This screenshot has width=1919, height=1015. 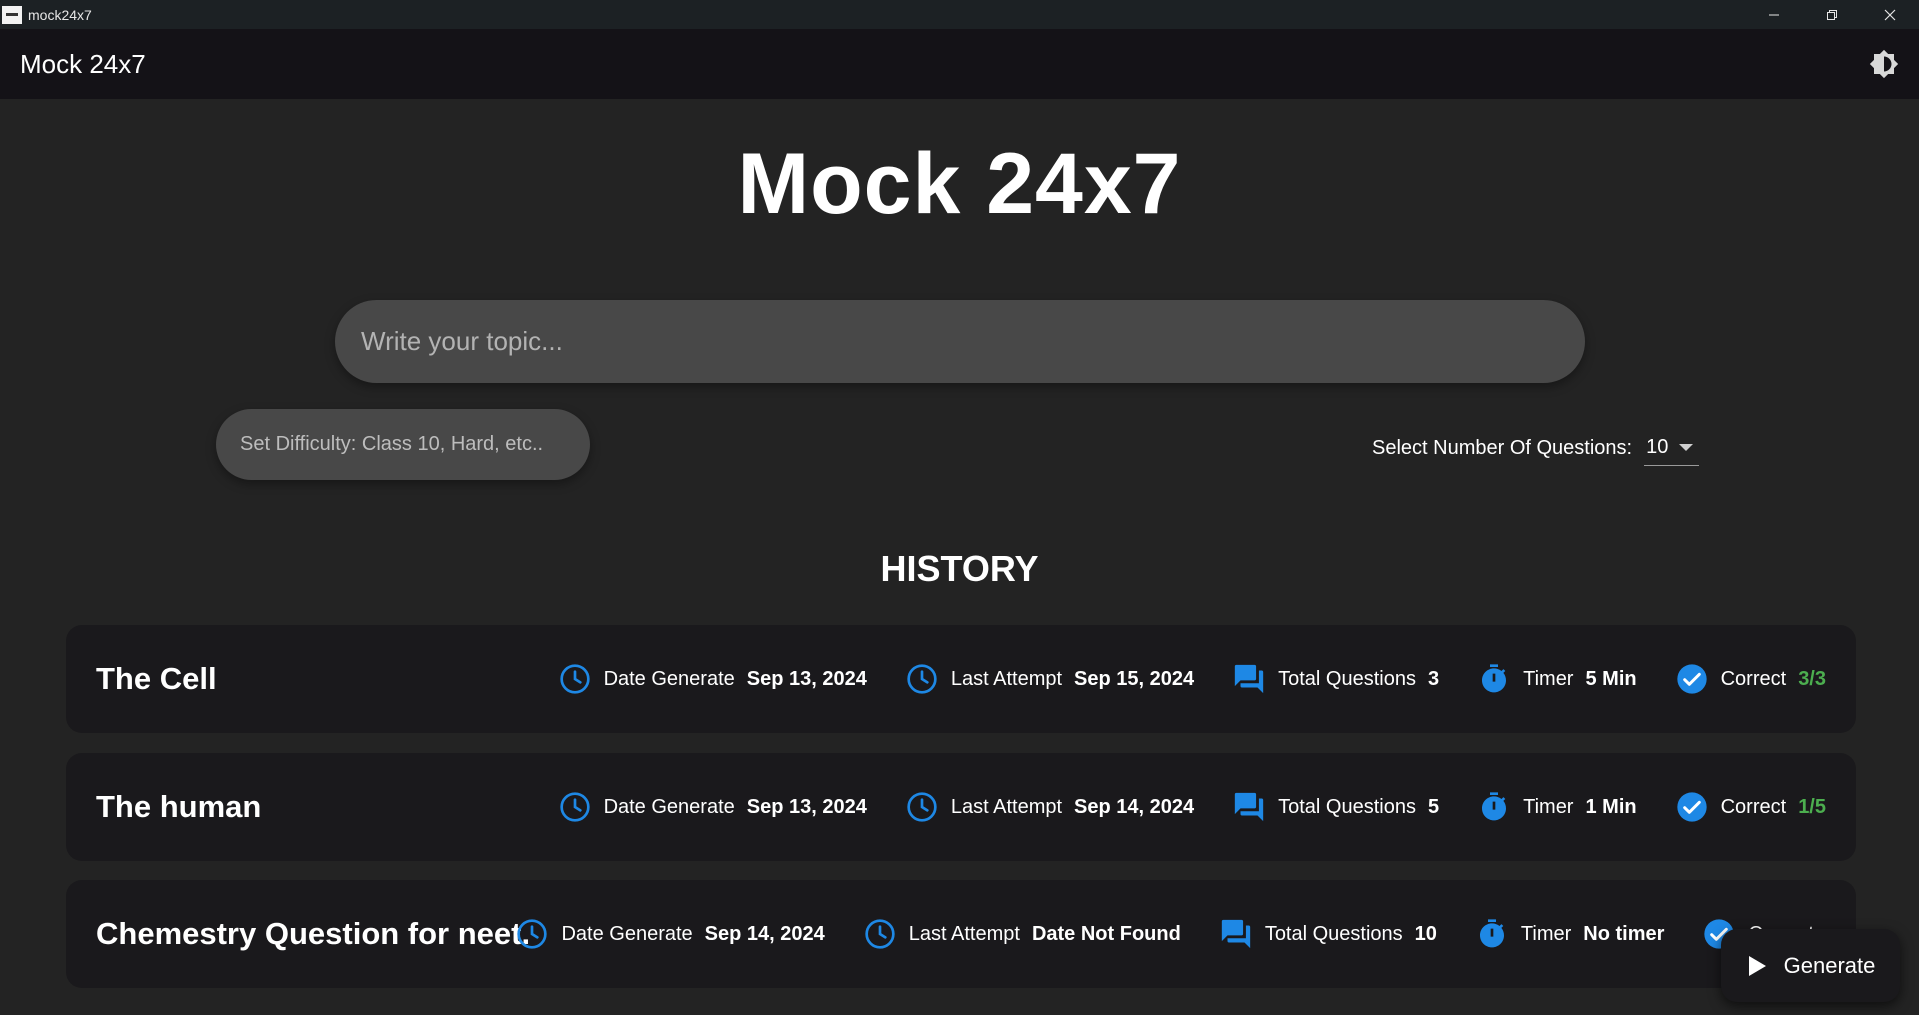 I want to click on topic-input, so click(x=960, y=341).